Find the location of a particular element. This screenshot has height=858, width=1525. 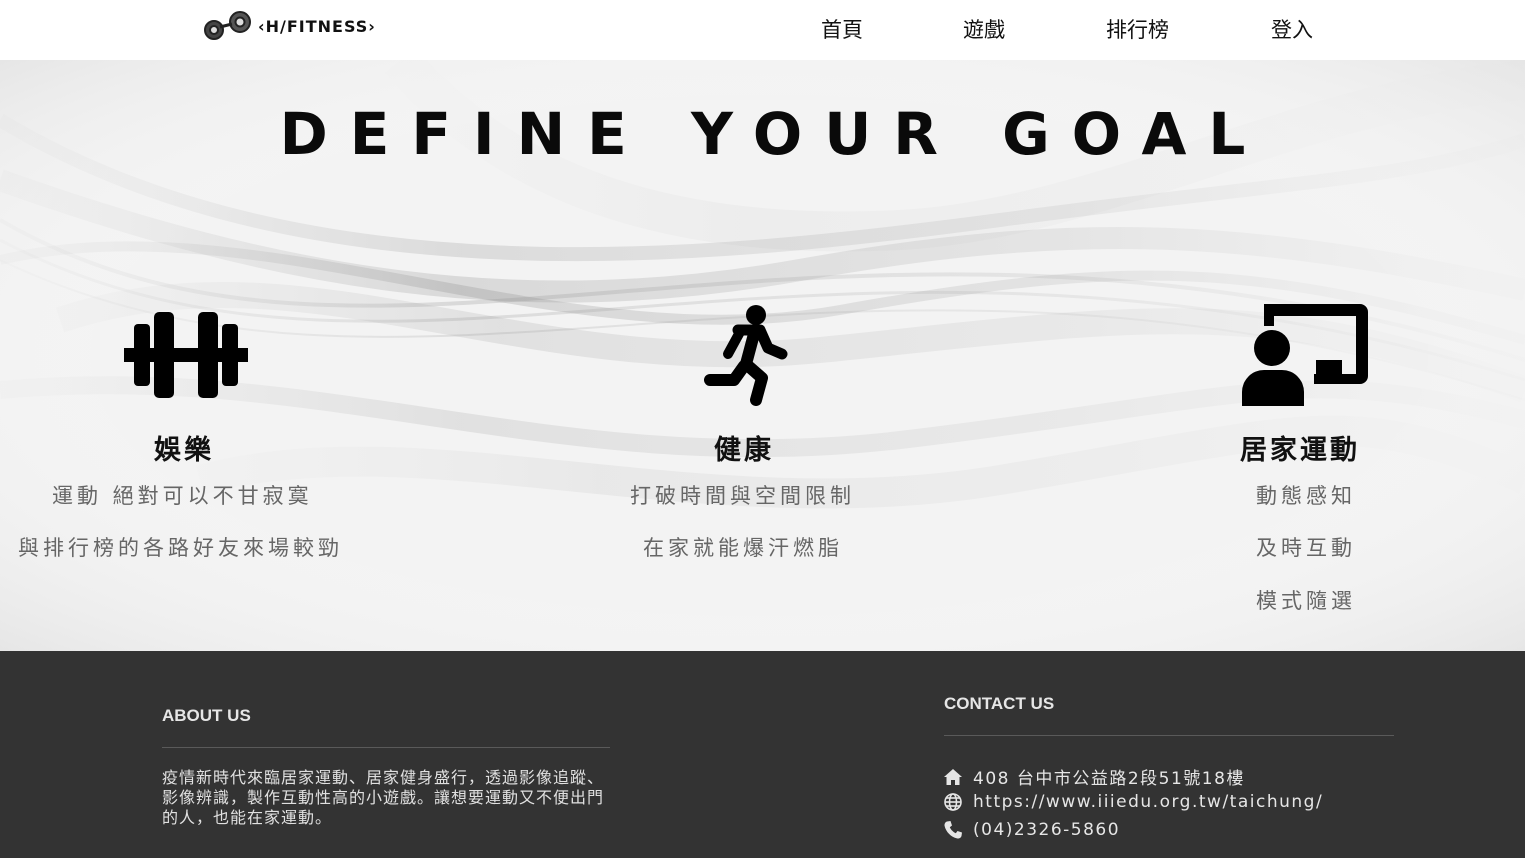

nav-item-login: 登入 is located at coordinates (1292, 29).